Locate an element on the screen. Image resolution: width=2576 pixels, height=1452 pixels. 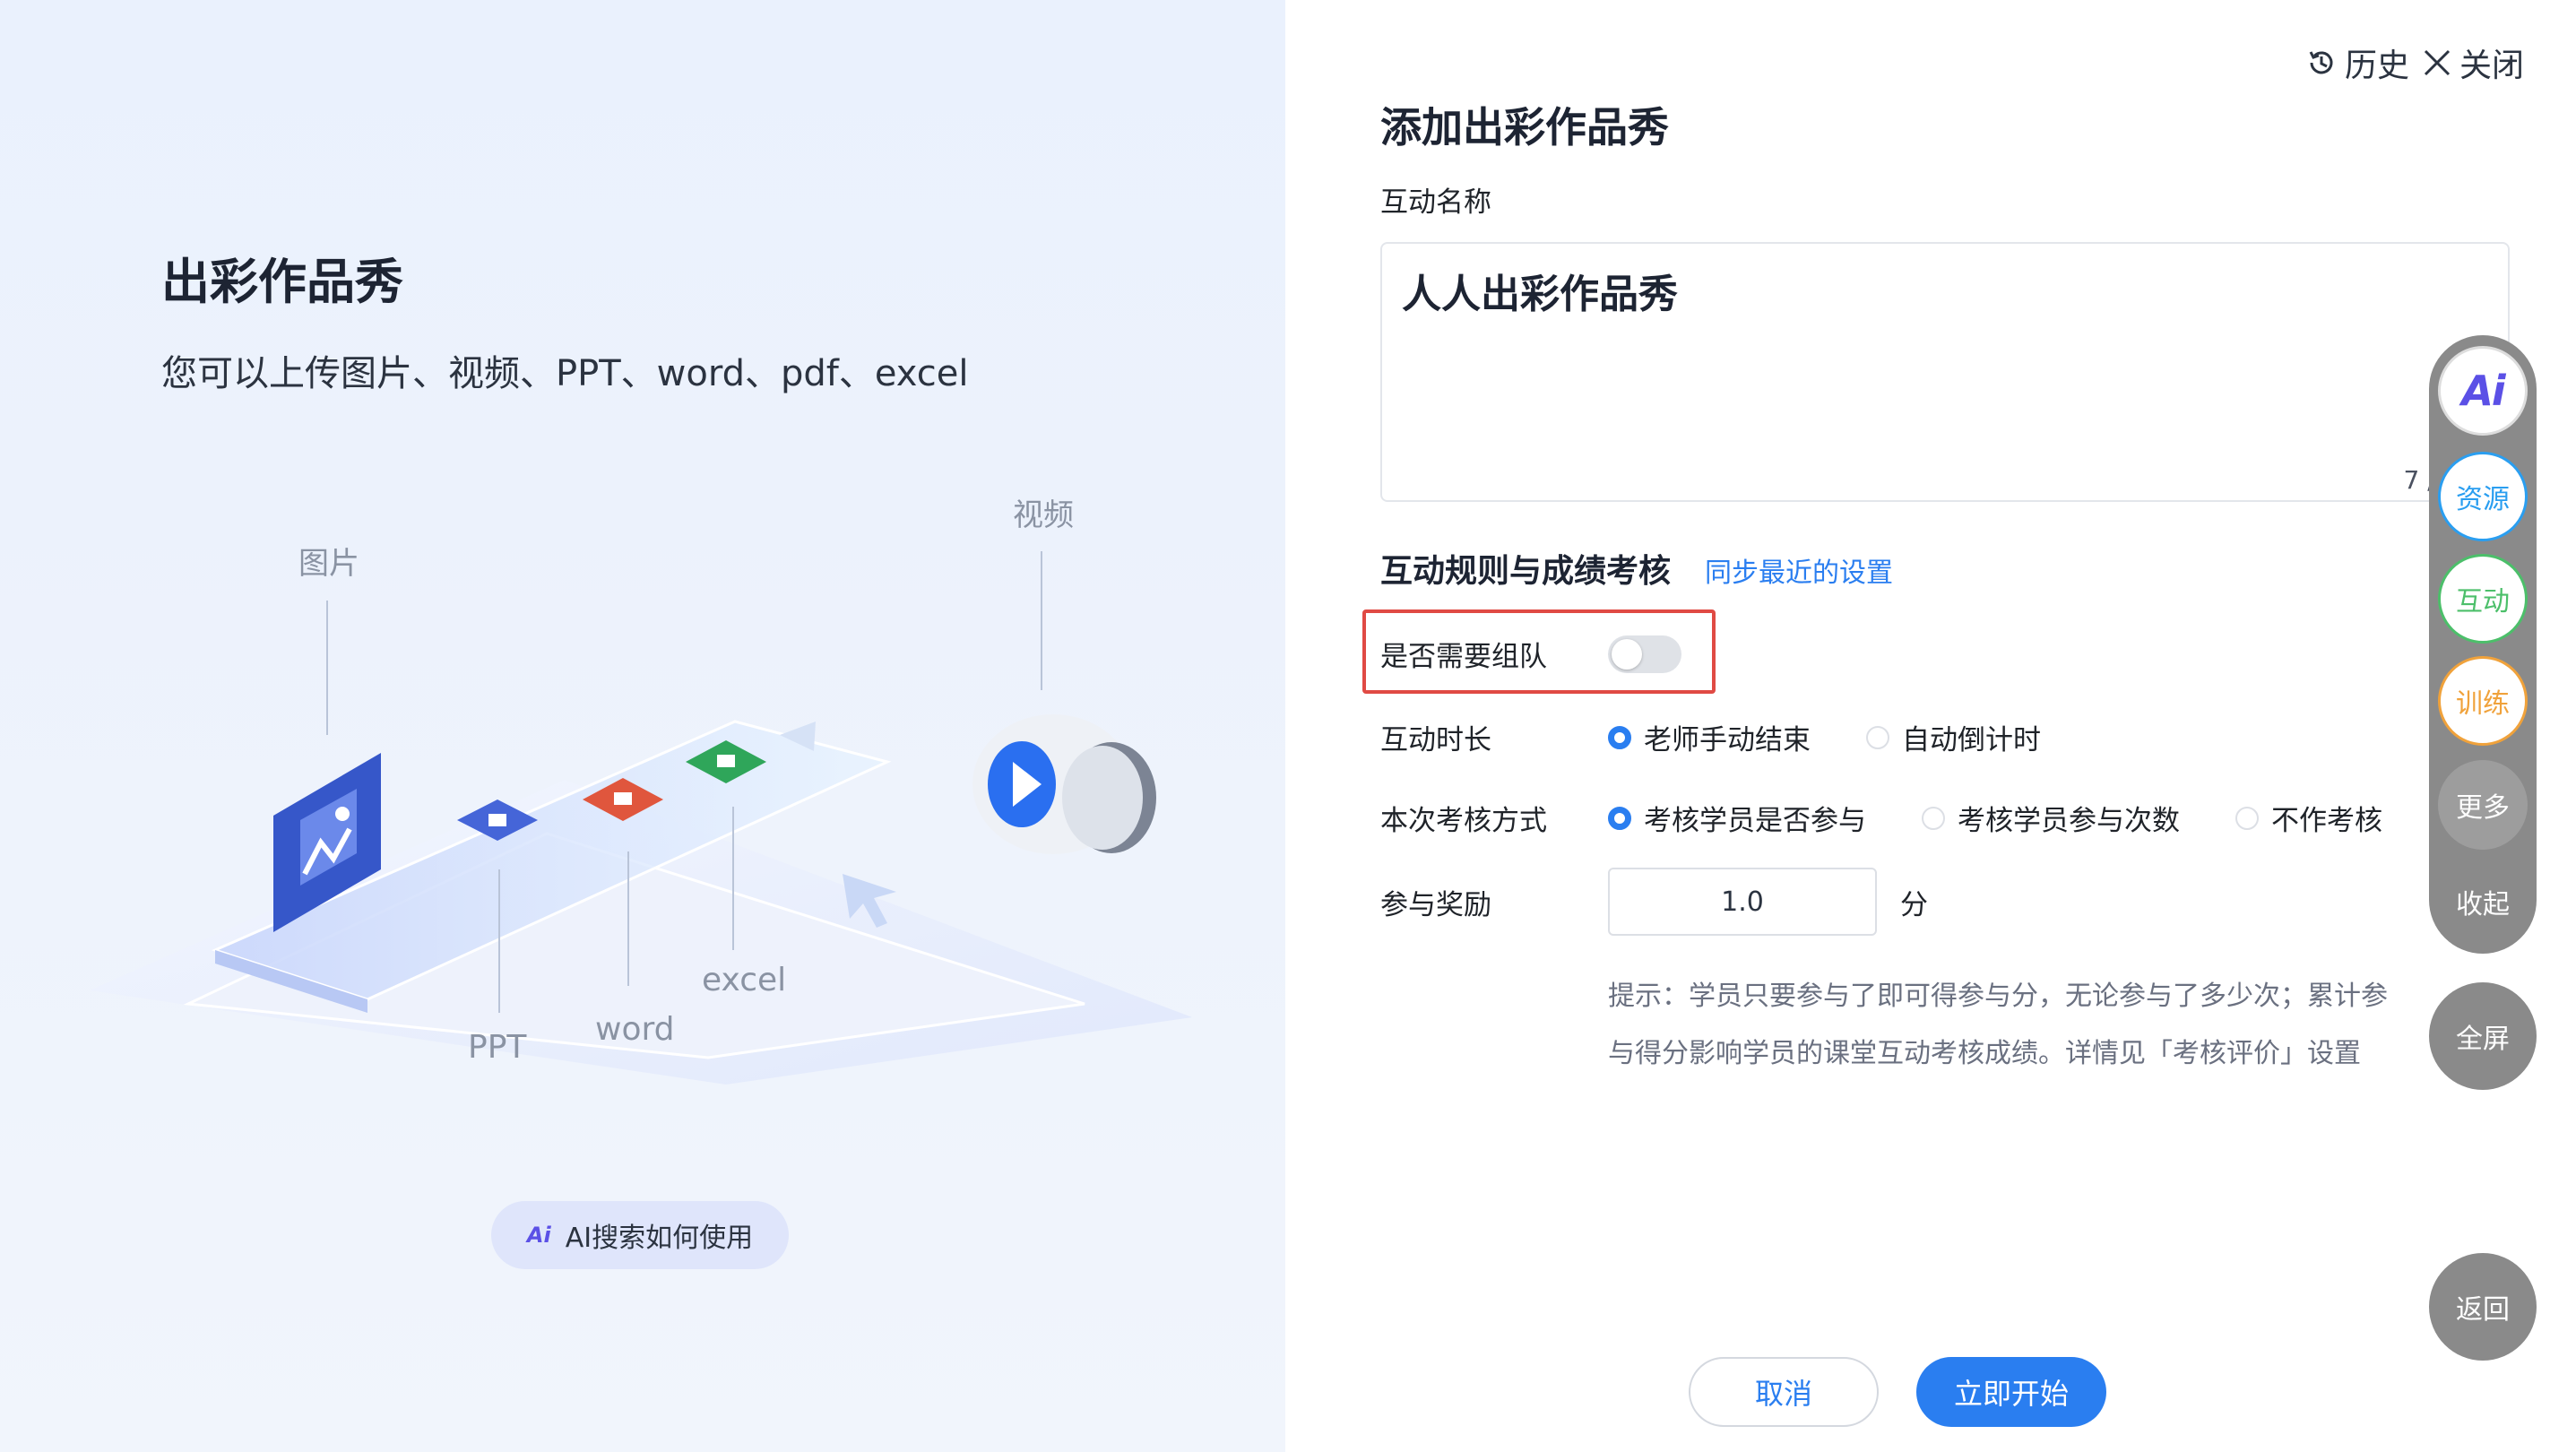
history-icon is located at coordinates (2321, 62).